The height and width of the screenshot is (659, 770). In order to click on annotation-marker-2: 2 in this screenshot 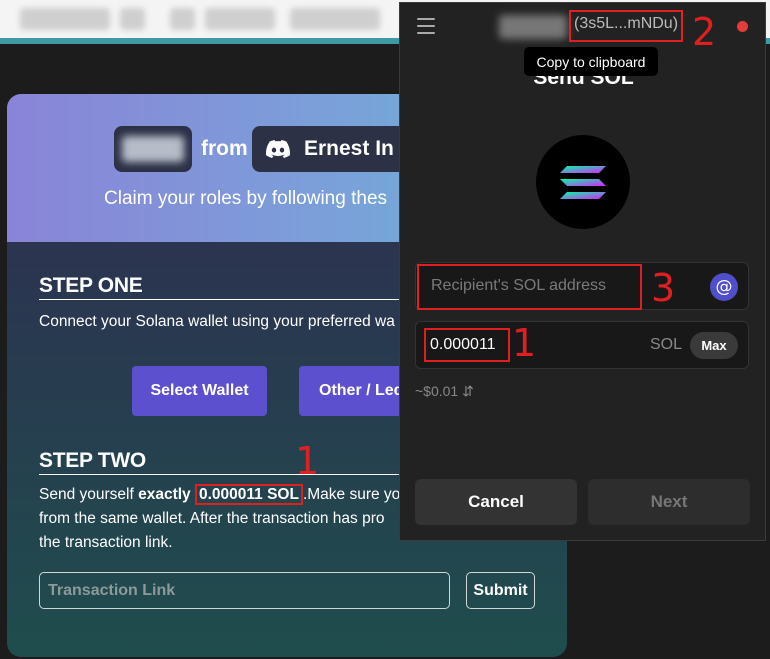, I will do `click(704, 32)`.